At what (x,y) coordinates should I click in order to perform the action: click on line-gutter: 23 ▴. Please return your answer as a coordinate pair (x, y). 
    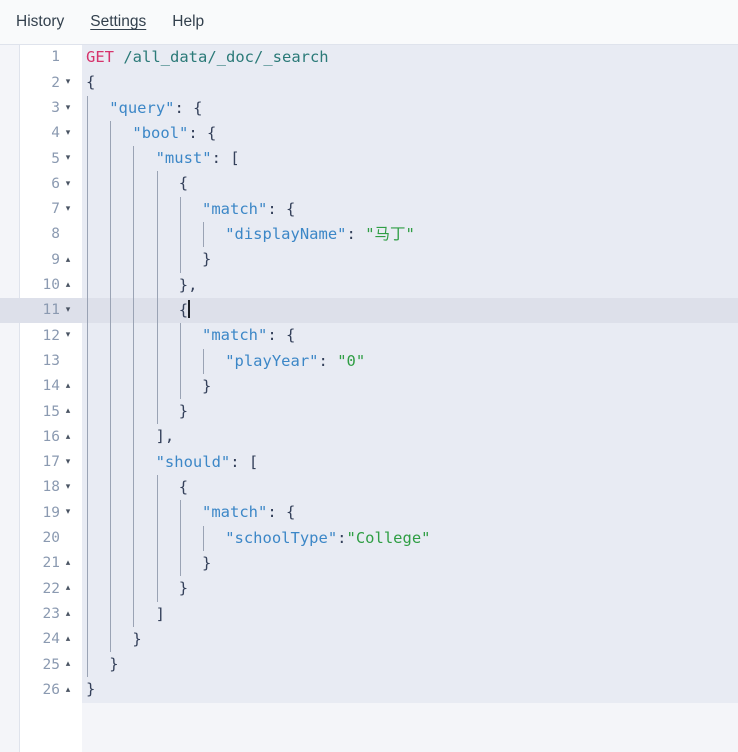
    Looking at the image, I should click on (41, 614).